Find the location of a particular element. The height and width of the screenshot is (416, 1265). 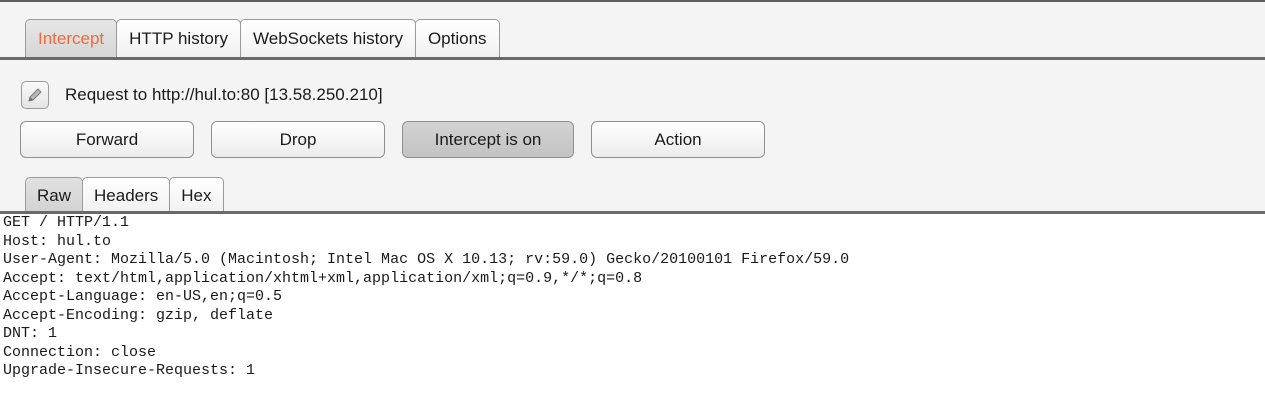

intercept-action-buttons: Forward Drop Intercept is on Action is located at coordinates (401, 139).